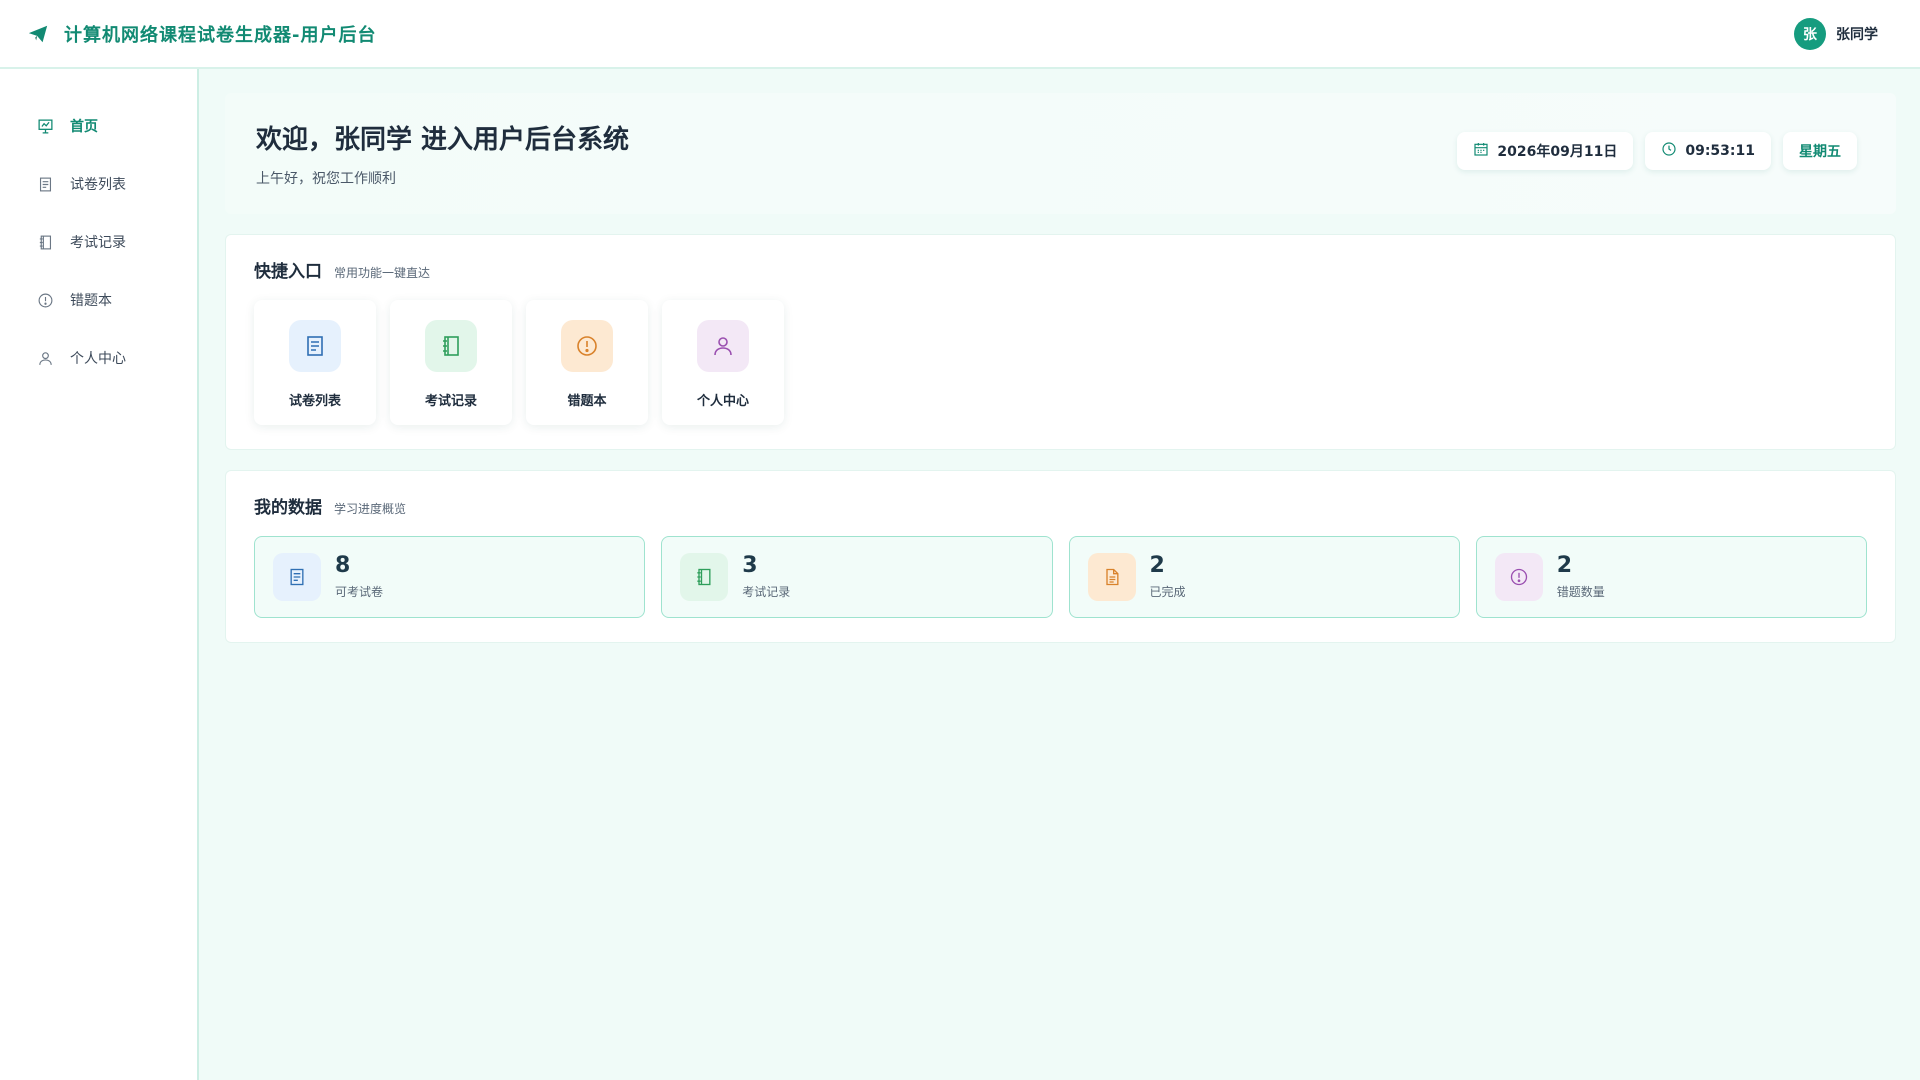 This screenshot has width=1920, height=1080. What do you see at coordinates (443, 140) in the screenshot?
I see `page-title: 欢迎，张同学 进入用户后台系统` at bounding box center [443, 140].